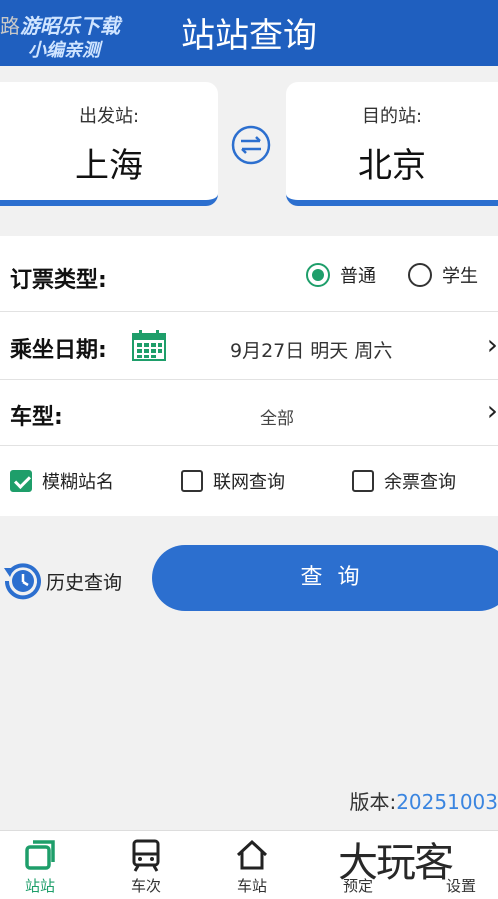 The height and width of the screenshot is (899, 498). Describe the element at coordinates (145, 886) in the screenshot. I see `tab-train-number-label: 车次` at that location.